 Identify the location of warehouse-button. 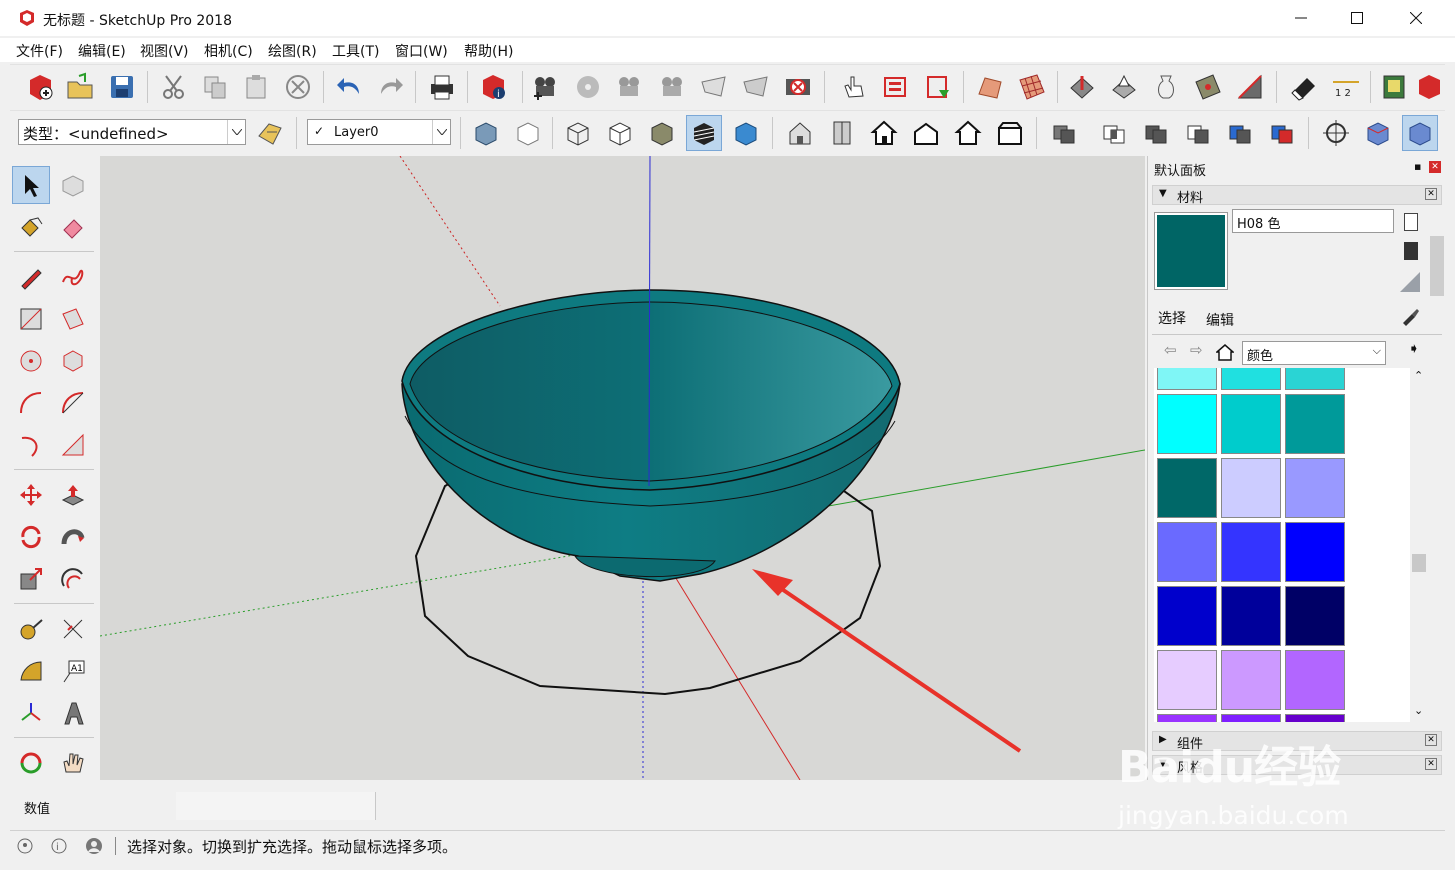
(896, 87).